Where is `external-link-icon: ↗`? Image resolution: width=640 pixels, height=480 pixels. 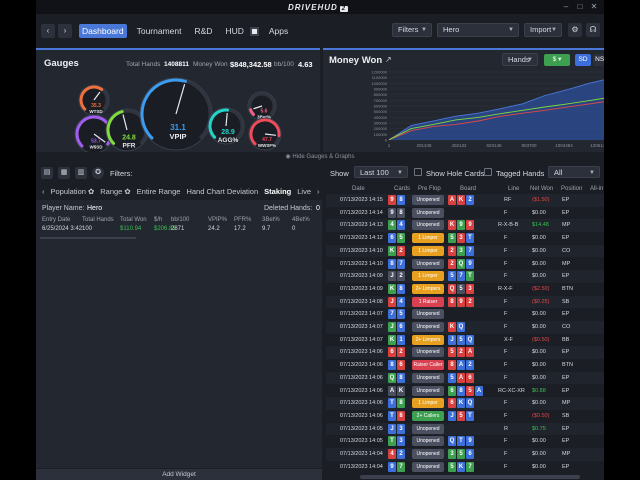
external-link-icon: ↗ is located at coordinates (388, 59).